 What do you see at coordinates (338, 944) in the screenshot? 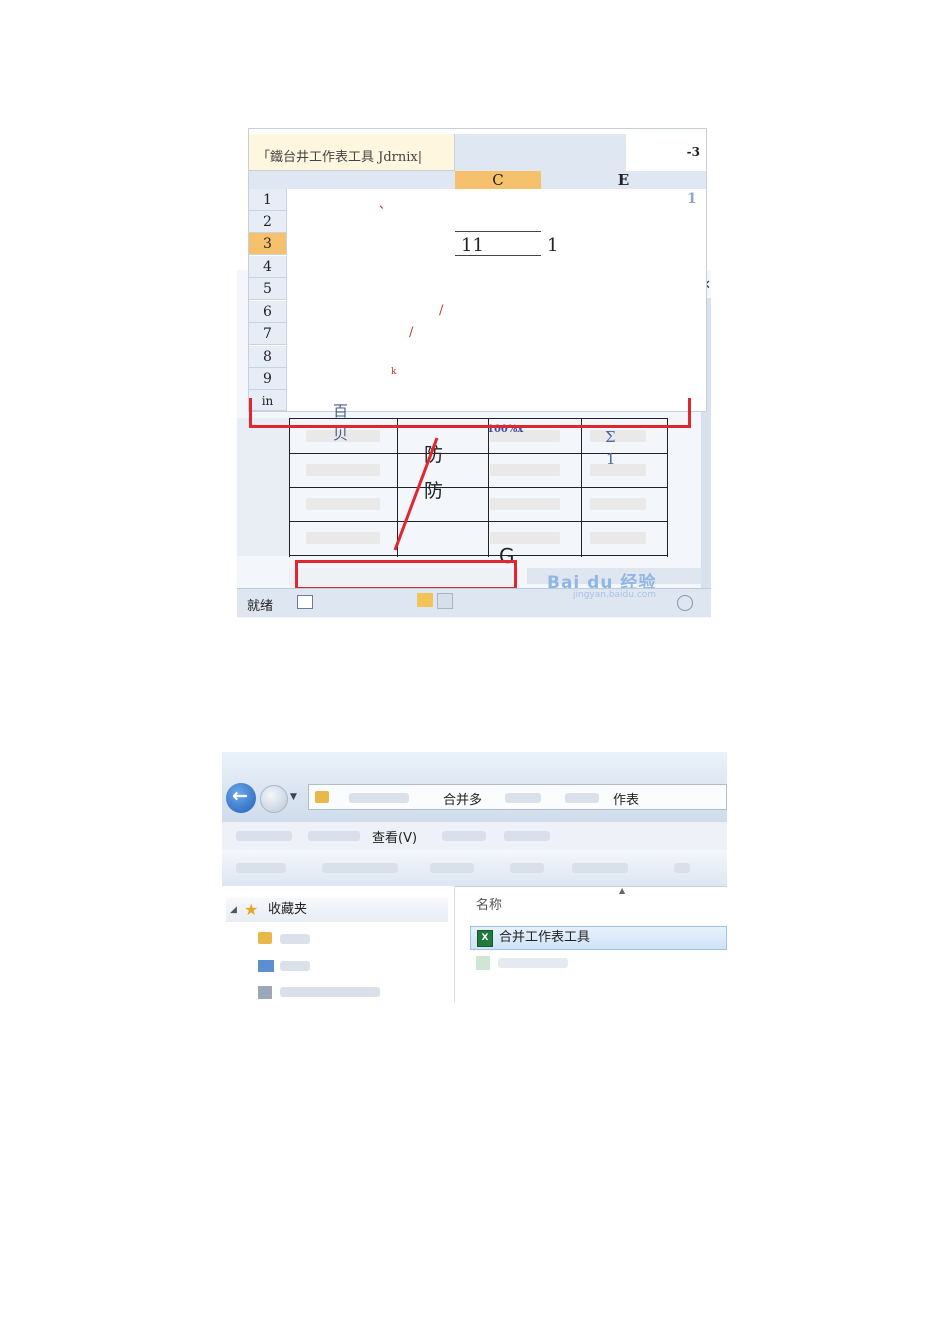
I see `navigation-pane: ◢ ★ 收藏夹` at bounding box center [338, 944].